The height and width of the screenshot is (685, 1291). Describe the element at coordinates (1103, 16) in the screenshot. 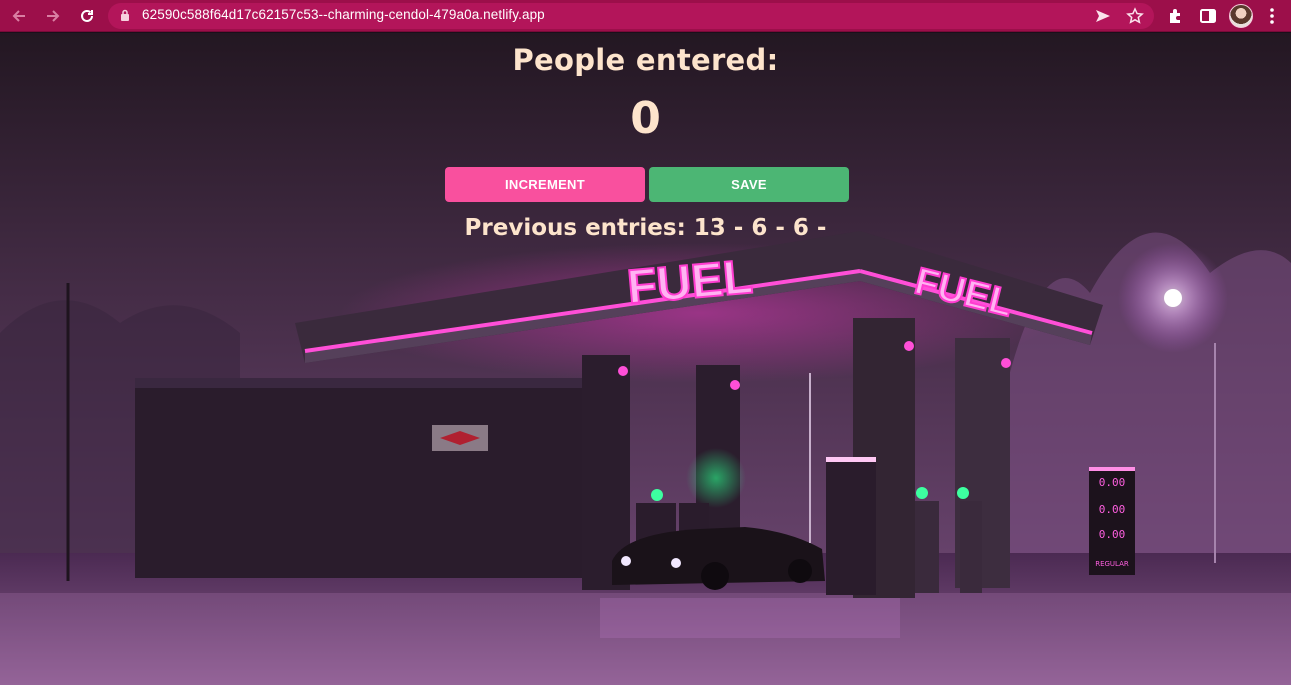

I see `send-icon` at that location.